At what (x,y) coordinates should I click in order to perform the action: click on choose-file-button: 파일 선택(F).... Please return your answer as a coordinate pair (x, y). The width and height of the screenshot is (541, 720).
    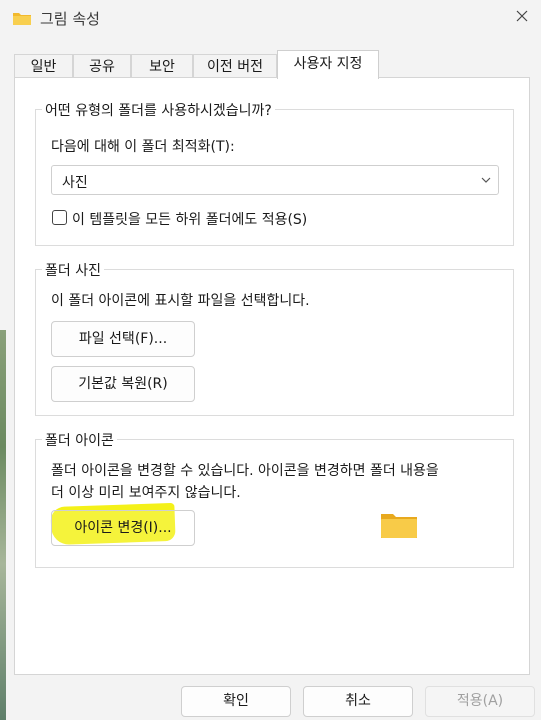
    Looking at the image, I should click on (123, 339).